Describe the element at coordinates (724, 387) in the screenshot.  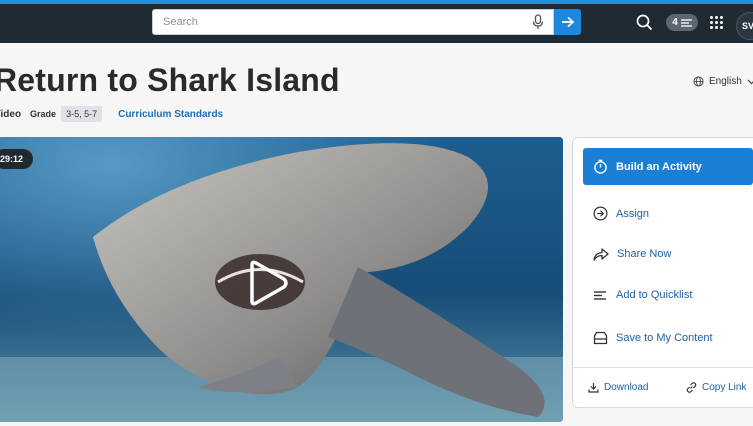
I see `copy-link-label: Copy Link` at that location.